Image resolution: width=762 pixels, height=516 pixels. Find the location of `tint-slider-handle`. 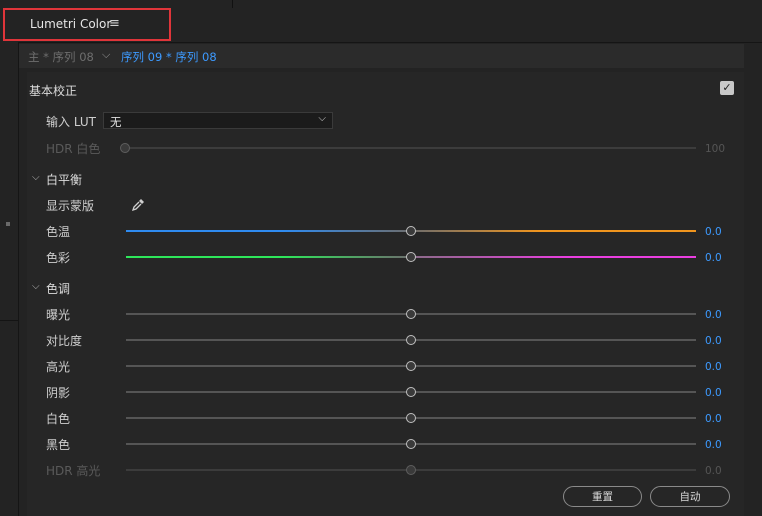

tint-slider-handle is located at coordinates (411, 257).